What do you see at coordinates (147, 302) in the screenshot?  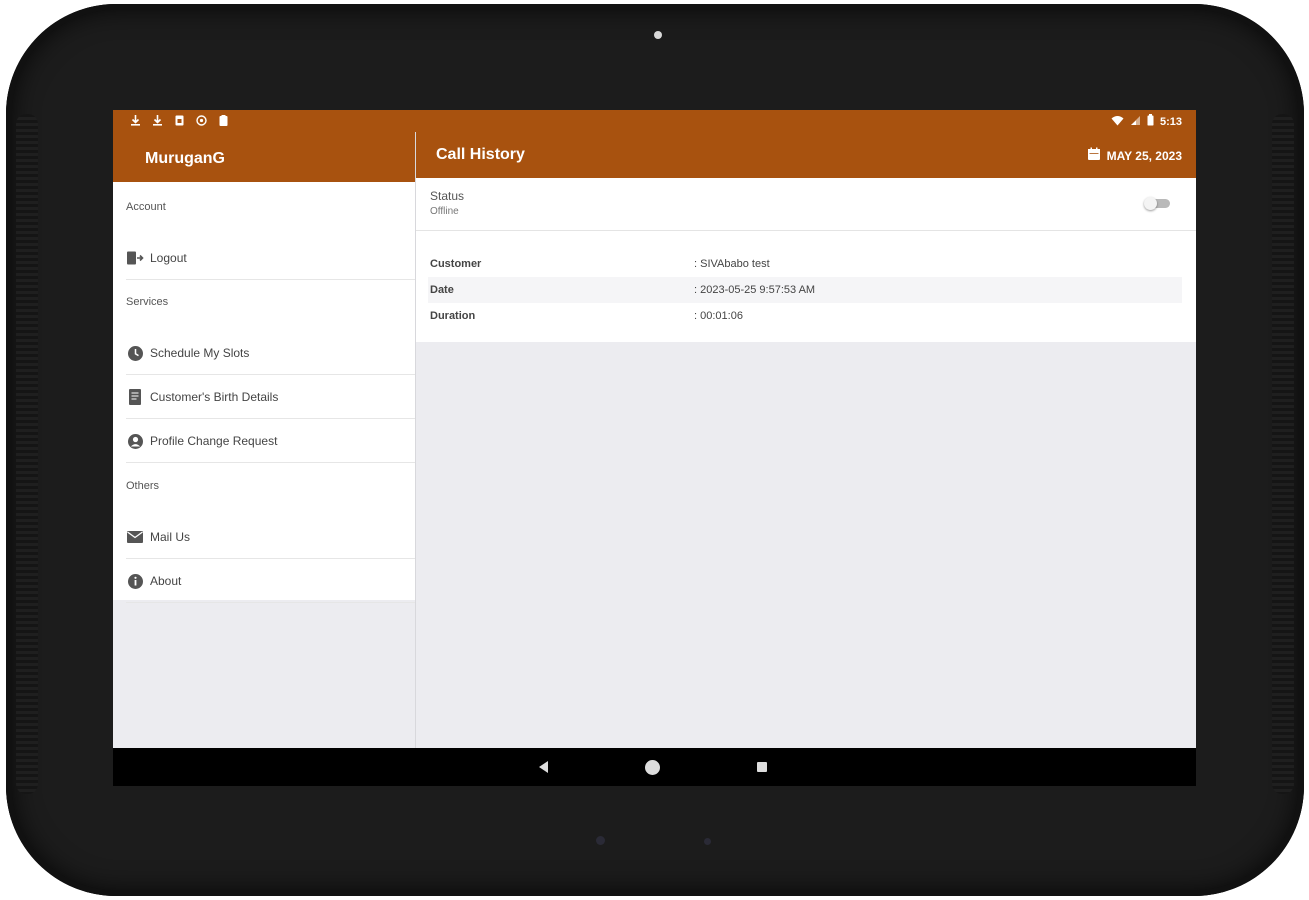 I see `section-label-services: Services` at bounding box center [147, 302].